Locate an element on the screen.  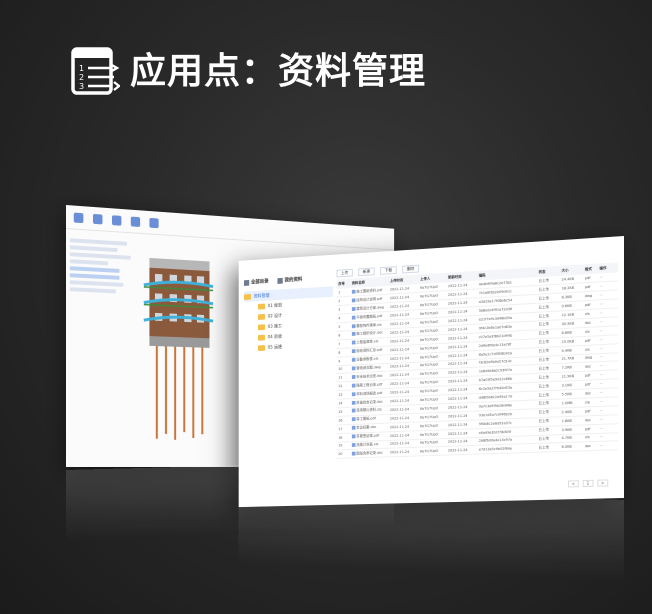
upload-icon is located at coordinates (97, 218).